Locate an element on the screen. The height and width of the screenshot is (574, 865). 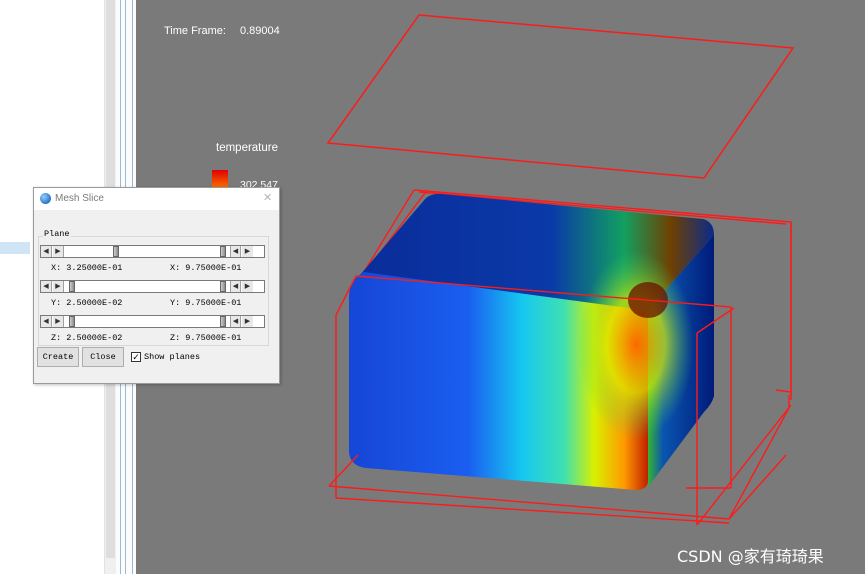
x-max-left-arrow: ◀ is located at coordinates (235, 251).